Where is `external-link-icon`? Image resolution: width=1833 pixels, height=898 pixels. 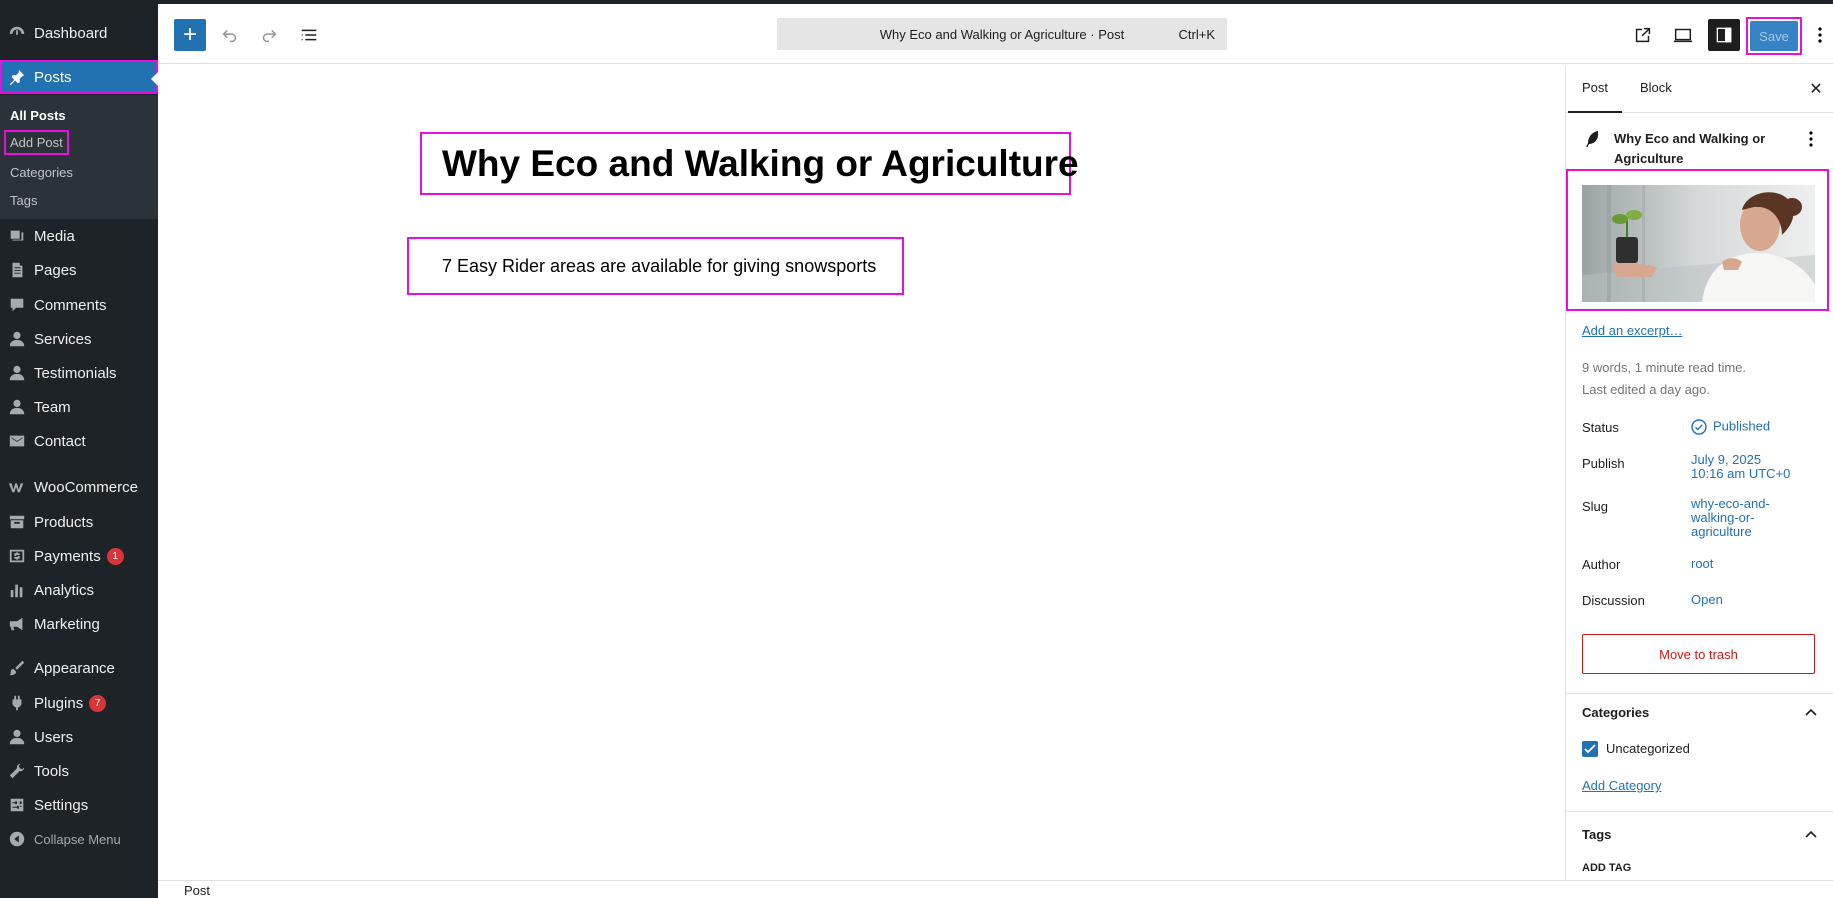 external-link-icon is located at coordinates (1643, 35).